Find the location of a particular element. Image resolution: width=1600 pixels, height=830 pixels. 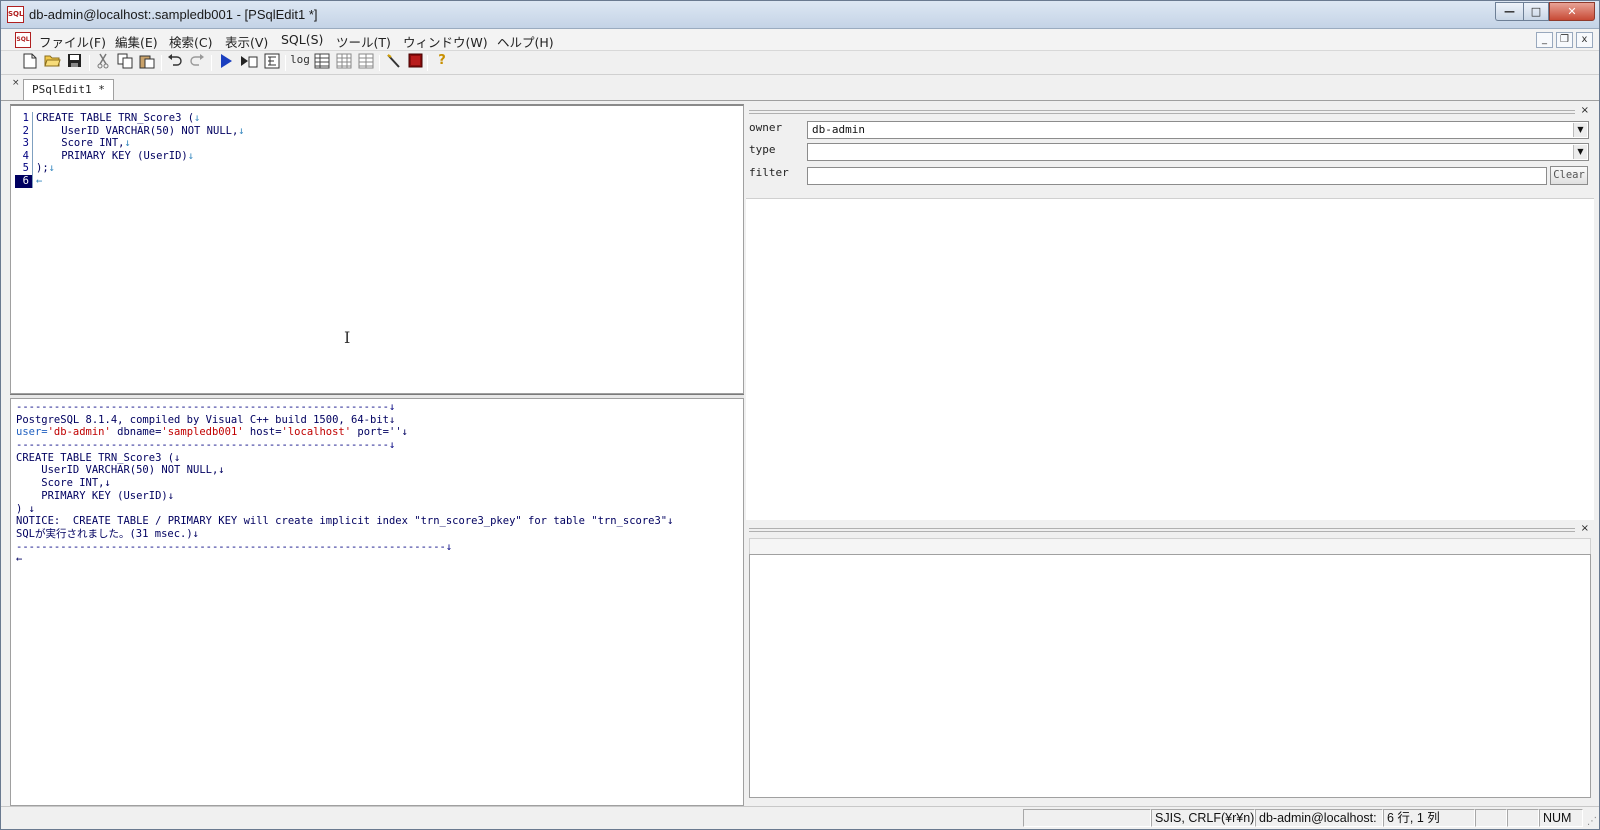

log-icon: log is located at coordinates (300, 63).